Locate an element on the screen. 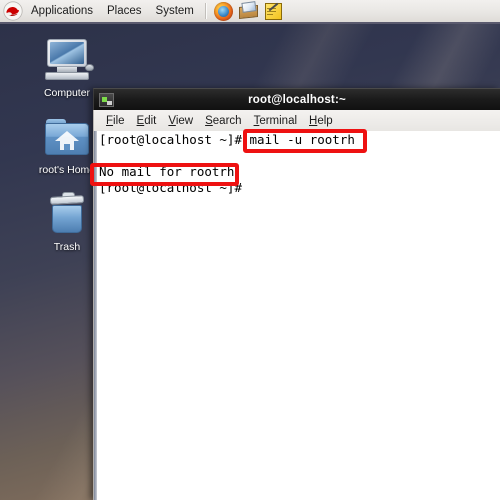  top-panel: Applications Places System is located at coordinates (250, 12).